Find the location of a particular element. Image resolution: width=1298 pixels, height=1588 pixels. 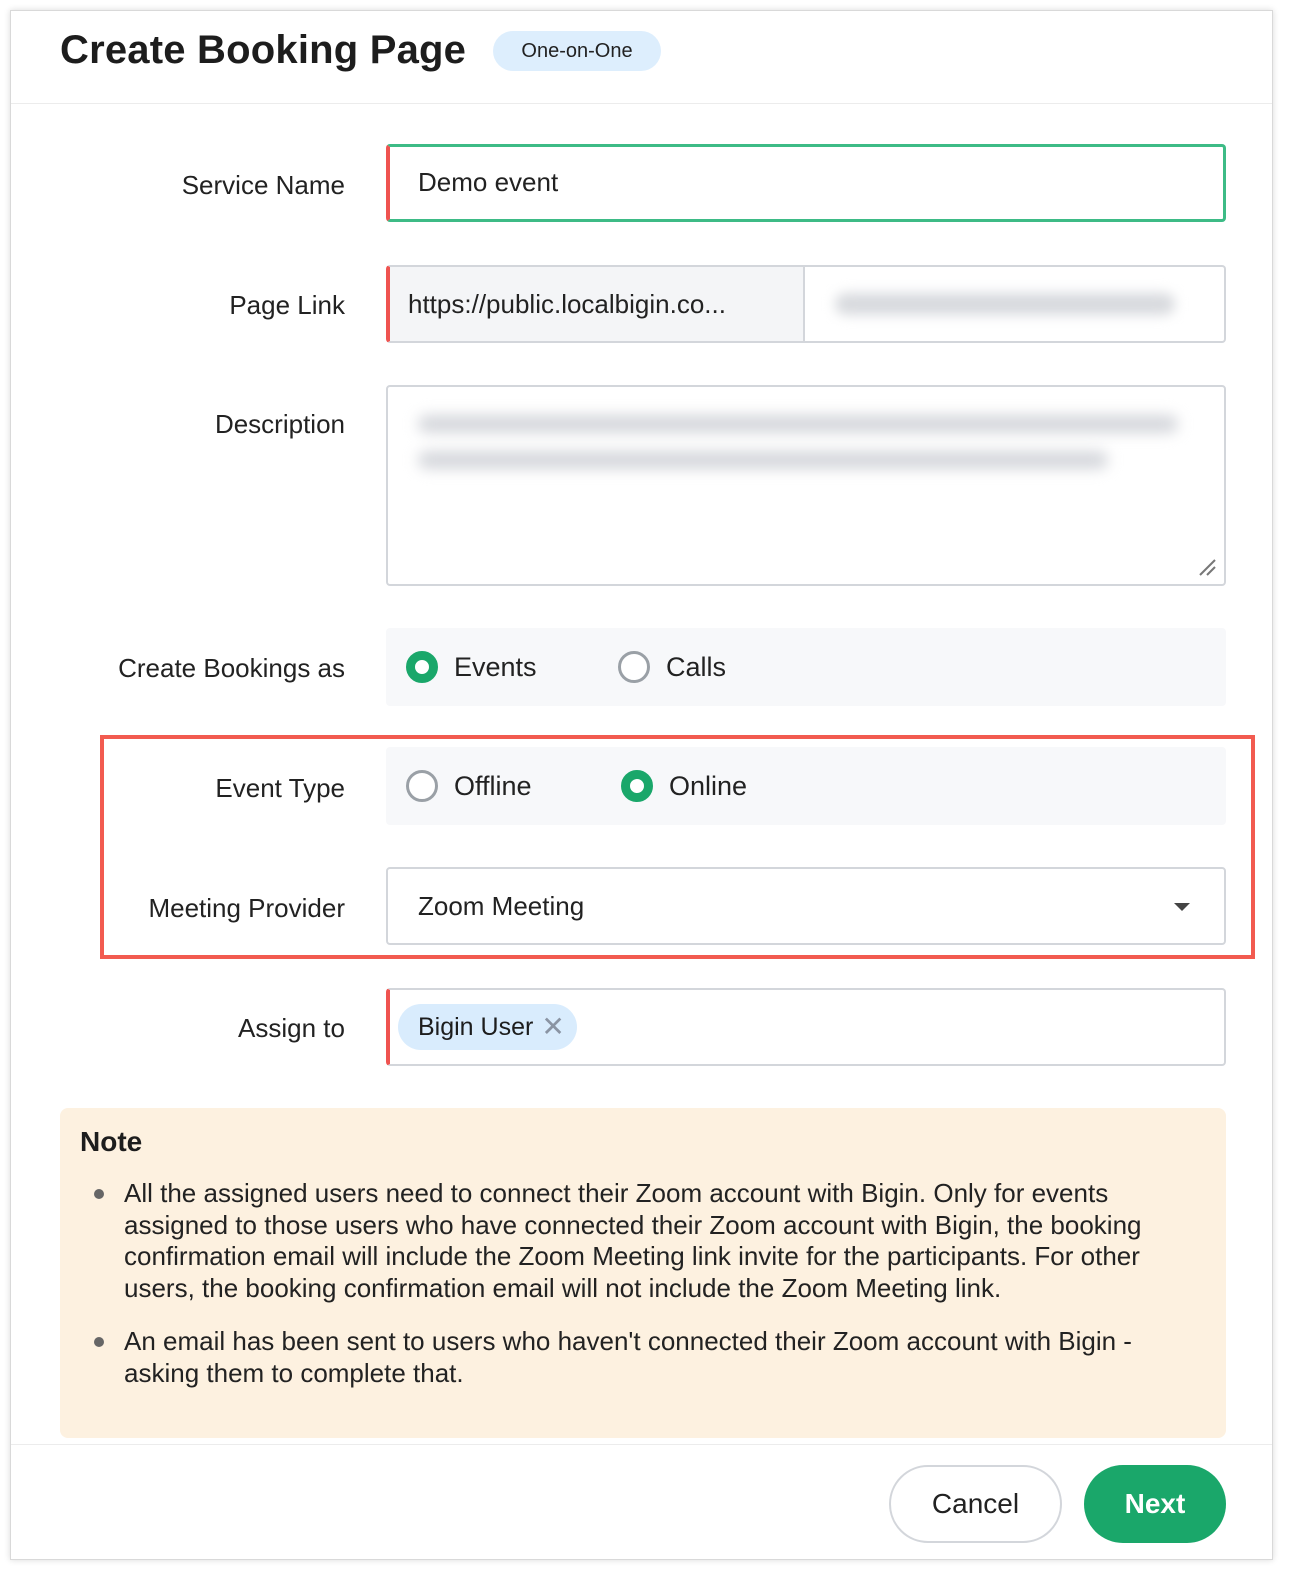

assign-to-input: Bigin User ✕ is located at coordinates (806, 1027).